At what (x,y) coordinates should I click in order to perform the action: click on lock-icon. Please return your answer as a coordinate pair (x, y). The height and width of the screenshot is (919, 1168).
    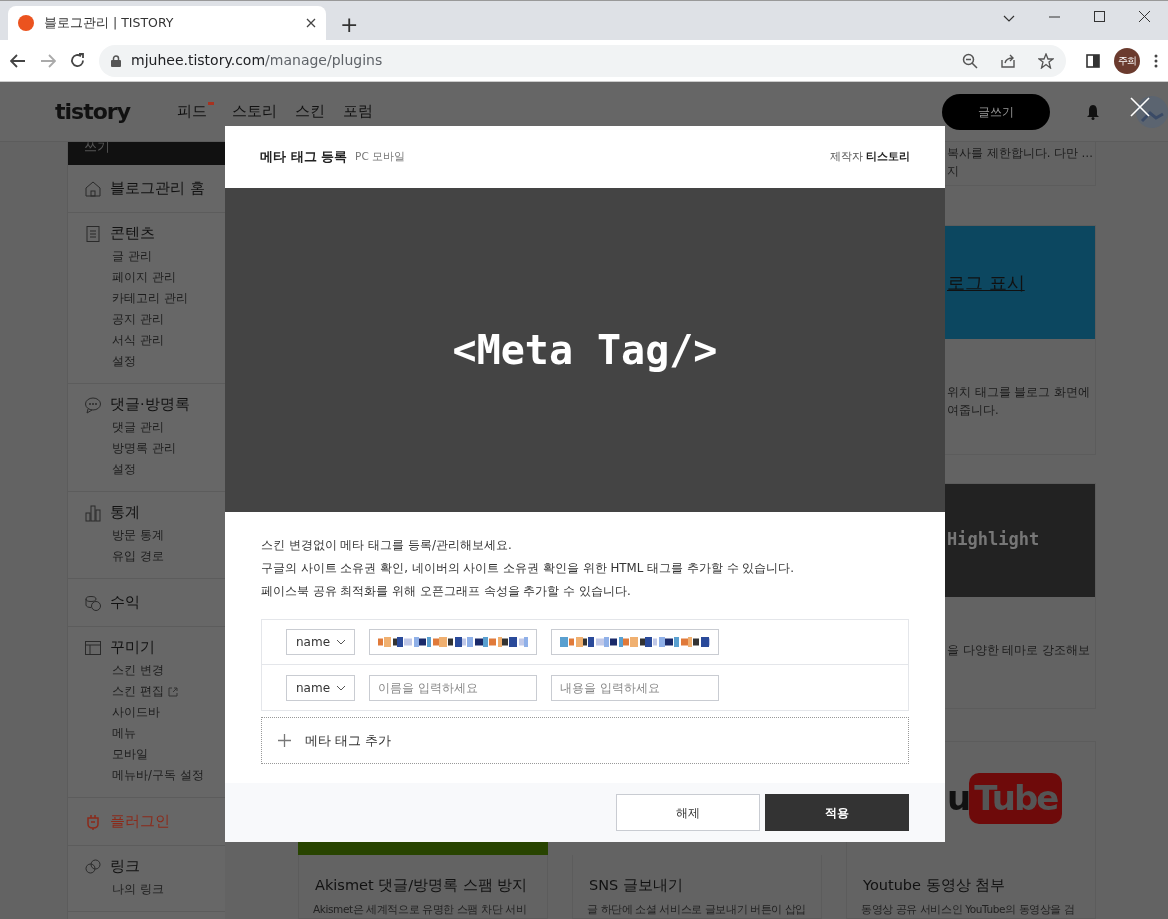
    Looking at the image, I should click on (116, 60).